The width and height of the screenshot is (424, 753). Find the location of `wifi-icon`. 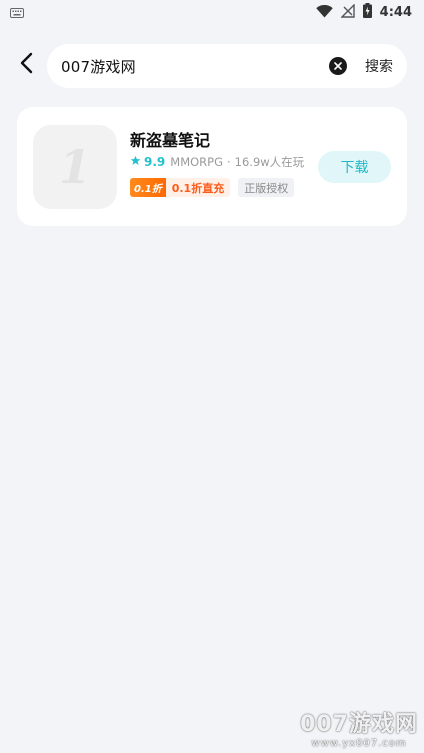

wifi-icon is located at coordinates (324, 12).